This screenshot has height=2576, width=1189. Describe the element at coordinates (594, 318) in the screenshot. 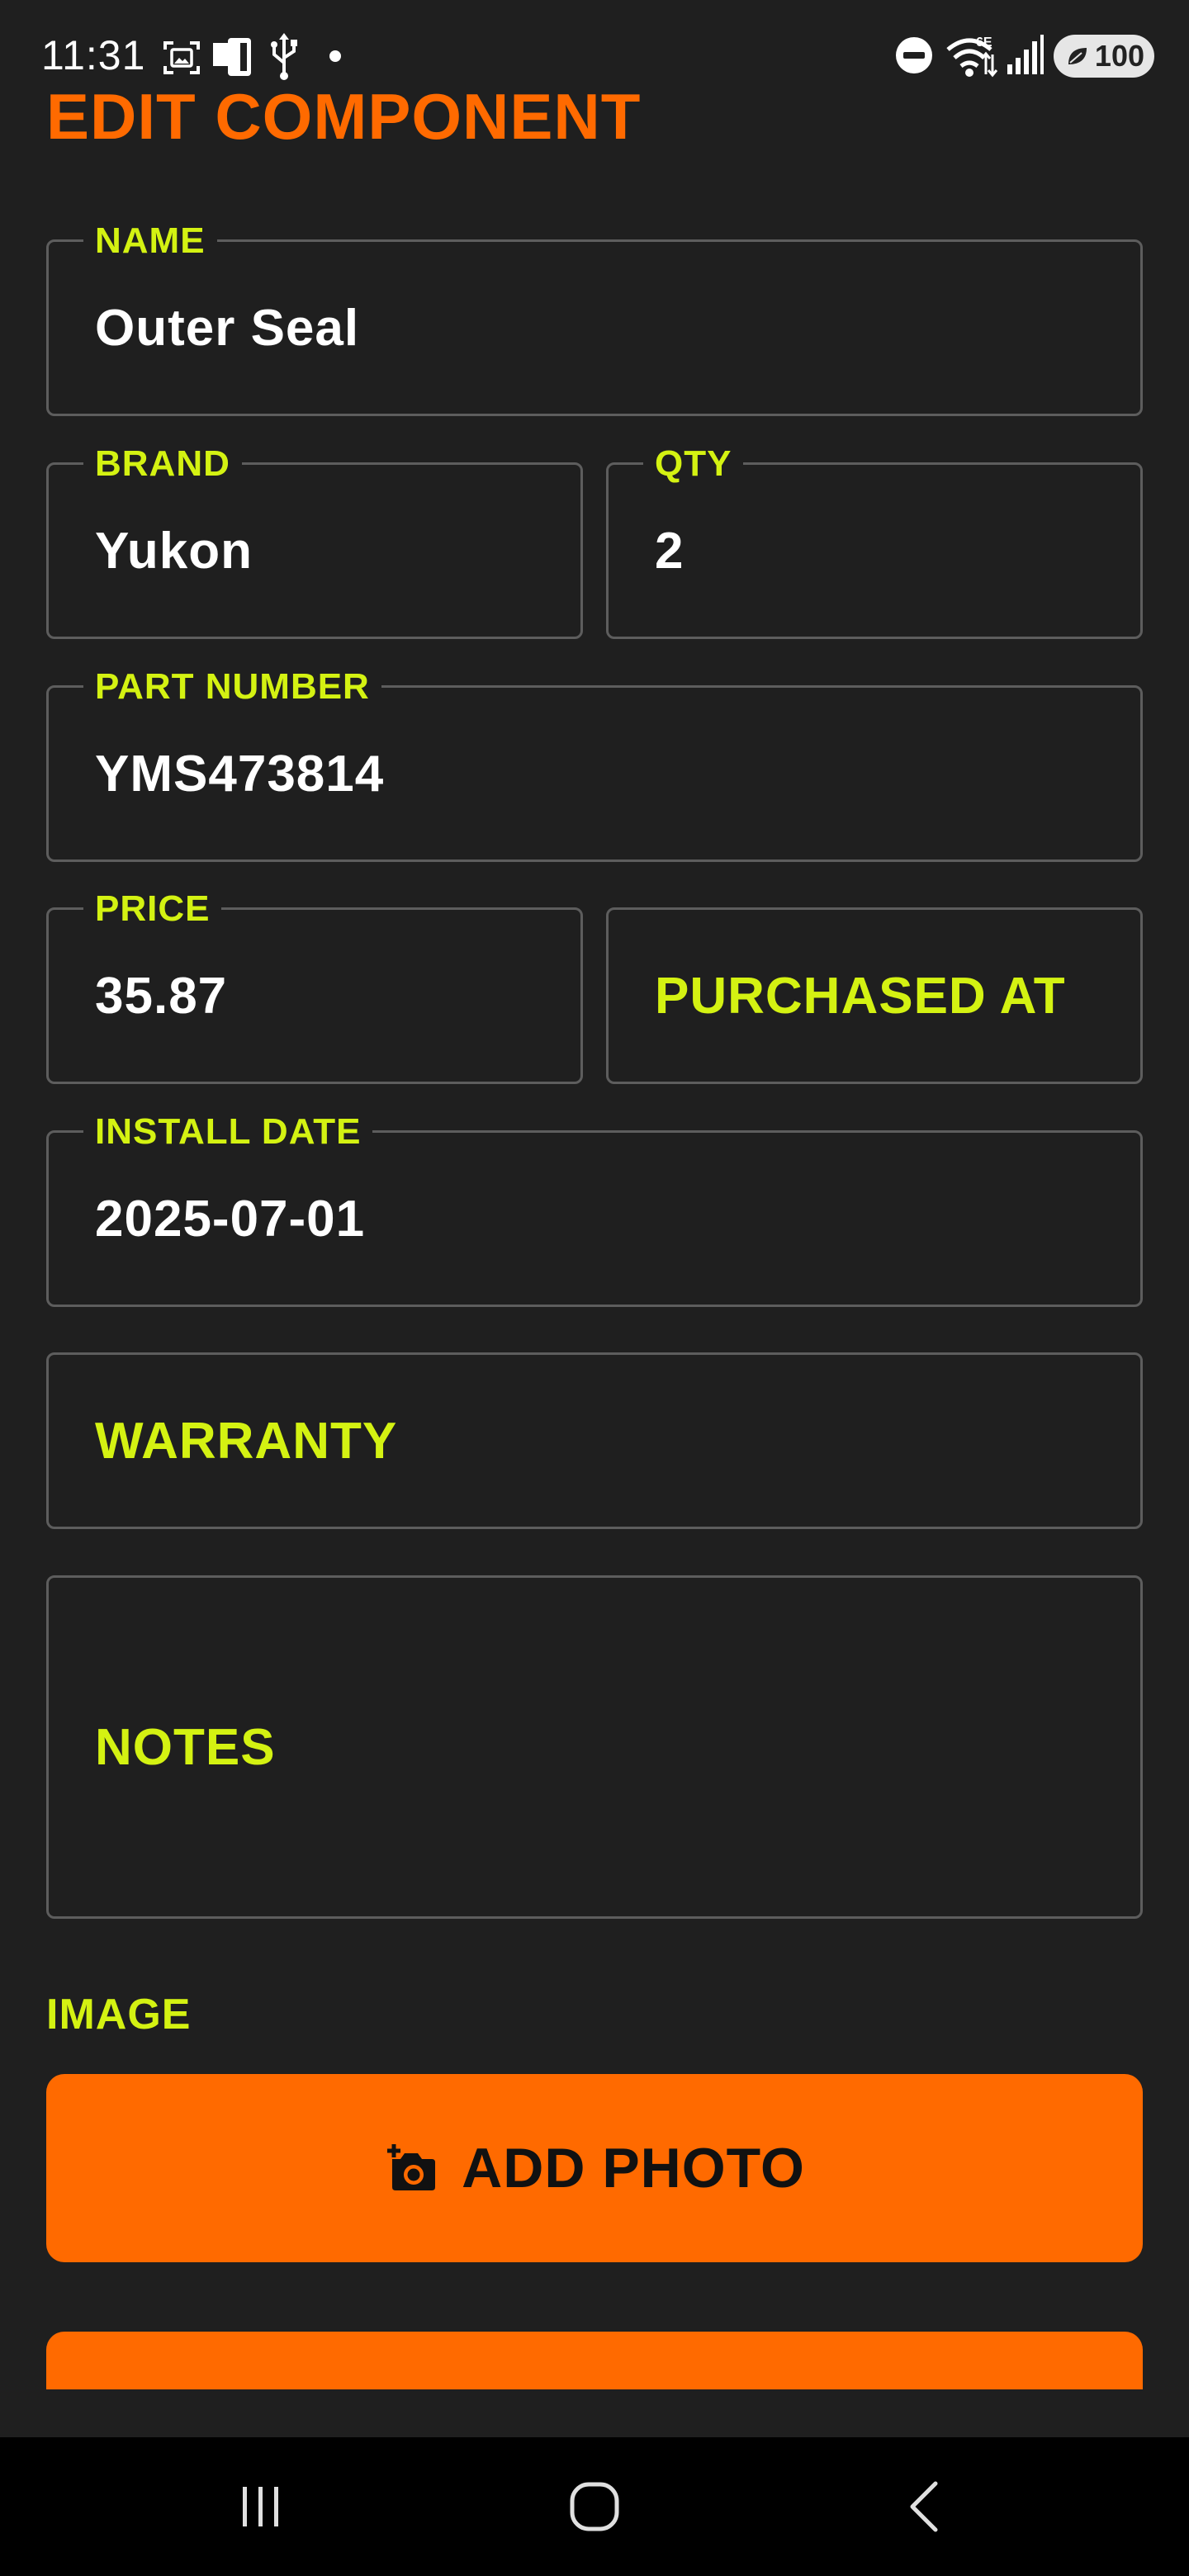

I see `name-field: NAME Outer Seal` at that location.